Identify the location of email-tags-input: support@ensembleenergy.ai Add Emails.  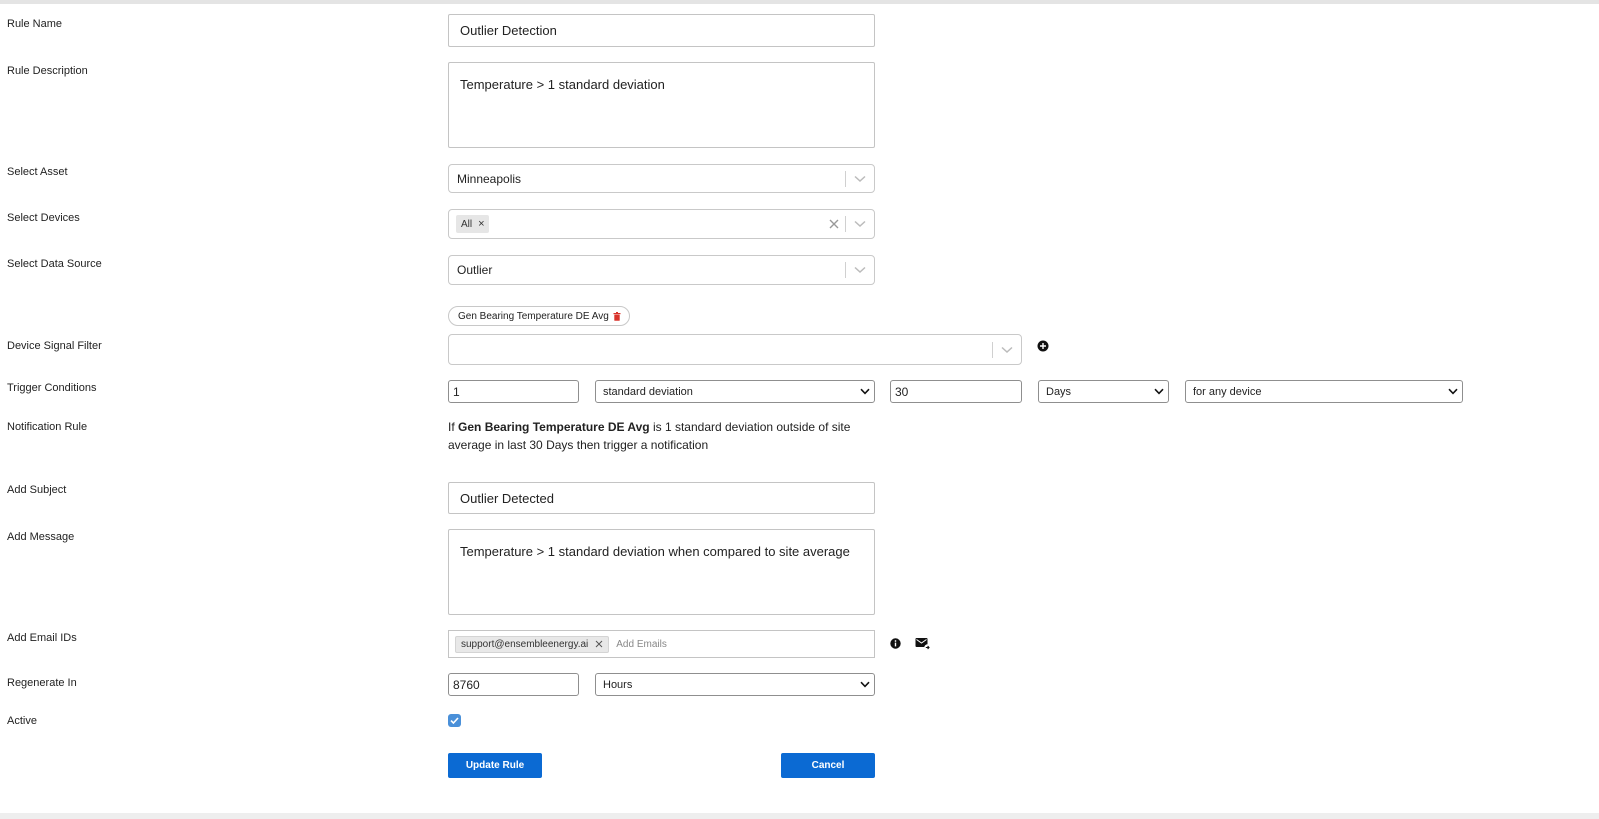
(661, 644).